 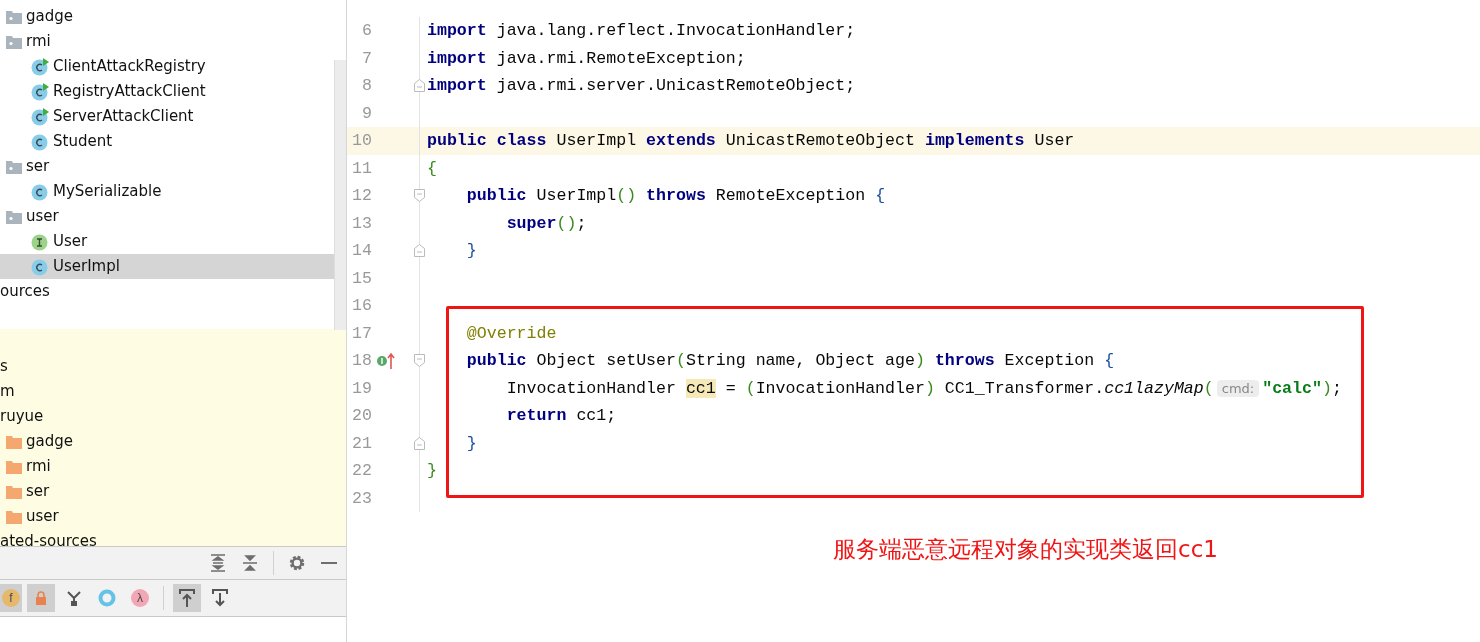 I want to click on arrow-up-button, so click(x=187, y=598).